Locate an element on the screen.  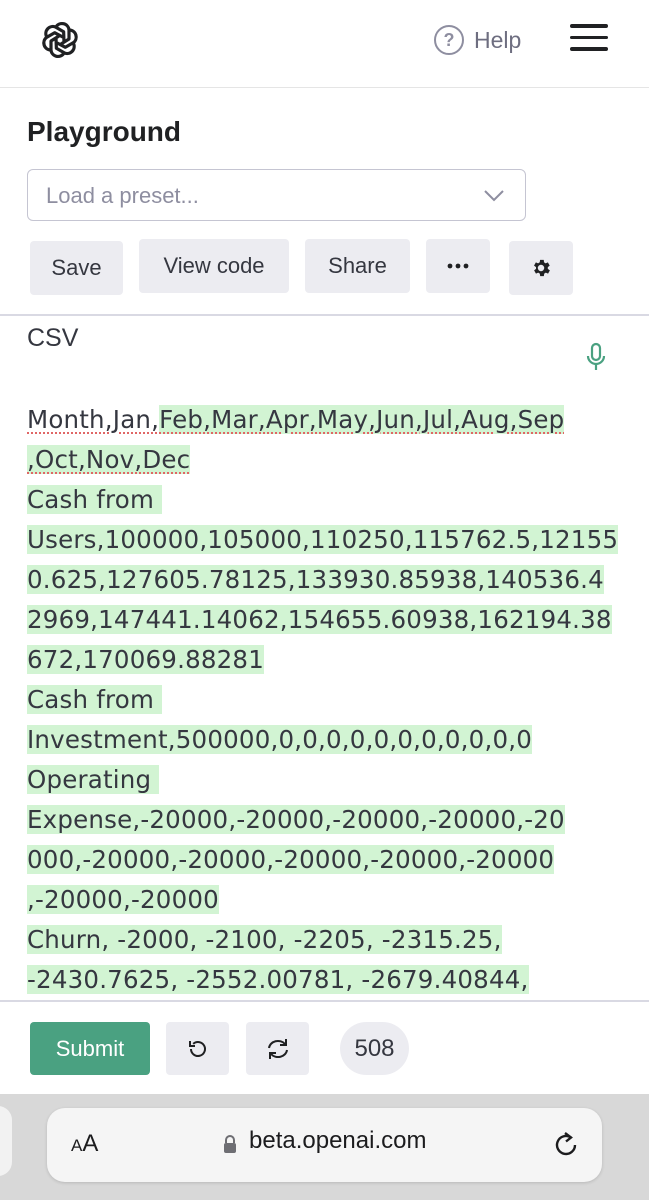
completion-segment-highlighted: 672,170069.88281 is located at coordinates (146, 659).